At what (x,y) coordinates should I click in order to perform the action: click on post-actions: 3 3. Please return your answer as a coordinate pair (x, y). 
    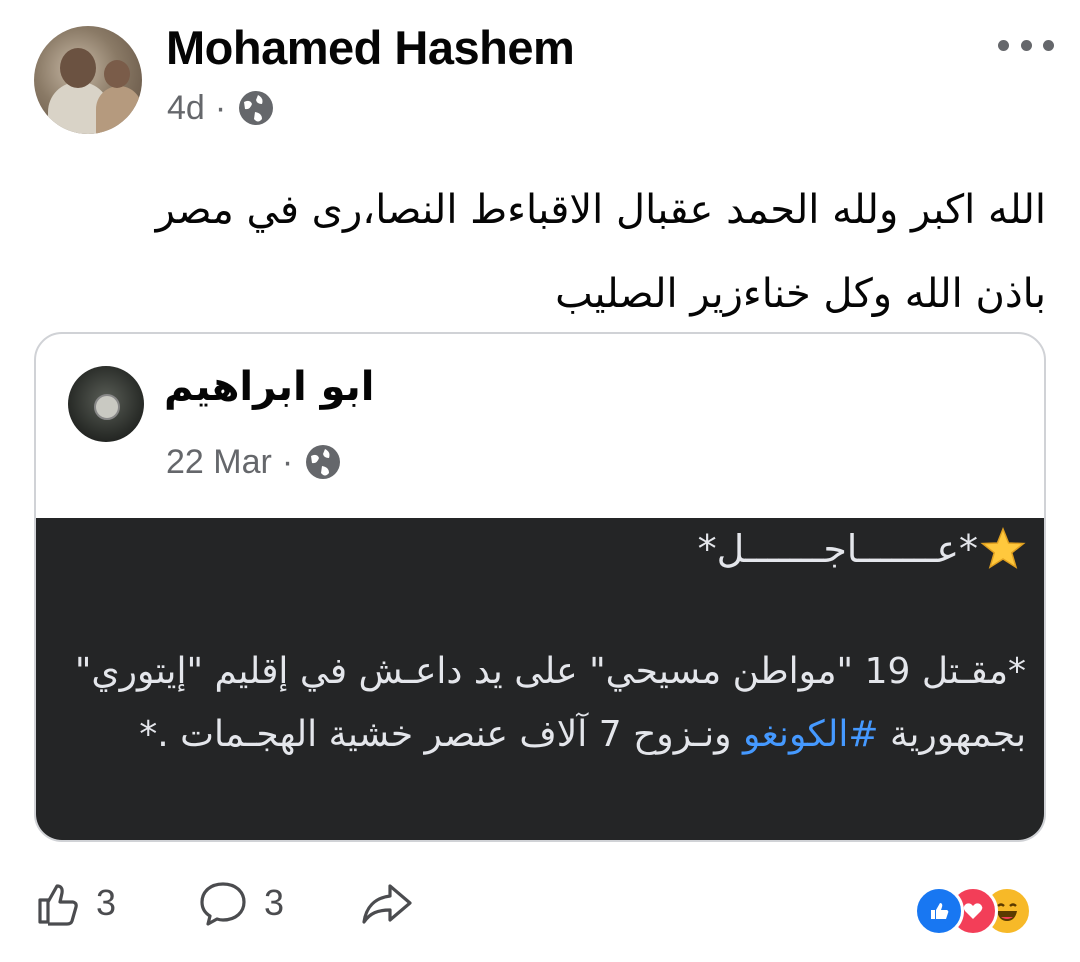
    Looking at the image, I should click on (540, 907).